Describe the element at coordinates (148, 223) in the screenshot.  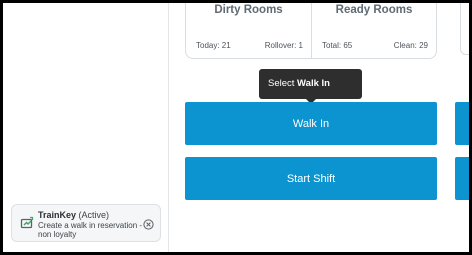
I see `close-circle-icon` at that location.